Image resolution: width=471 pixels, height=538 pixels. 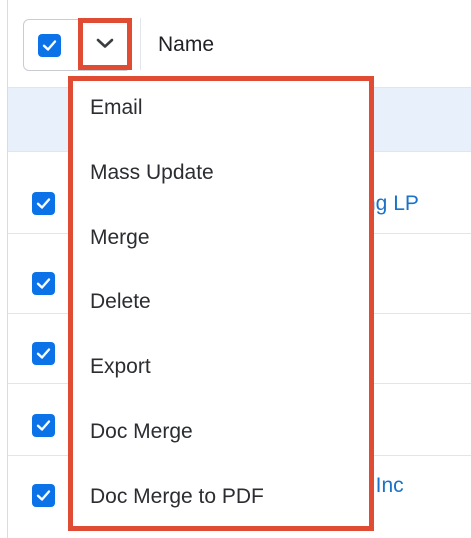 I want to click on menu-item-email: Email, so click(x=116, y=108).